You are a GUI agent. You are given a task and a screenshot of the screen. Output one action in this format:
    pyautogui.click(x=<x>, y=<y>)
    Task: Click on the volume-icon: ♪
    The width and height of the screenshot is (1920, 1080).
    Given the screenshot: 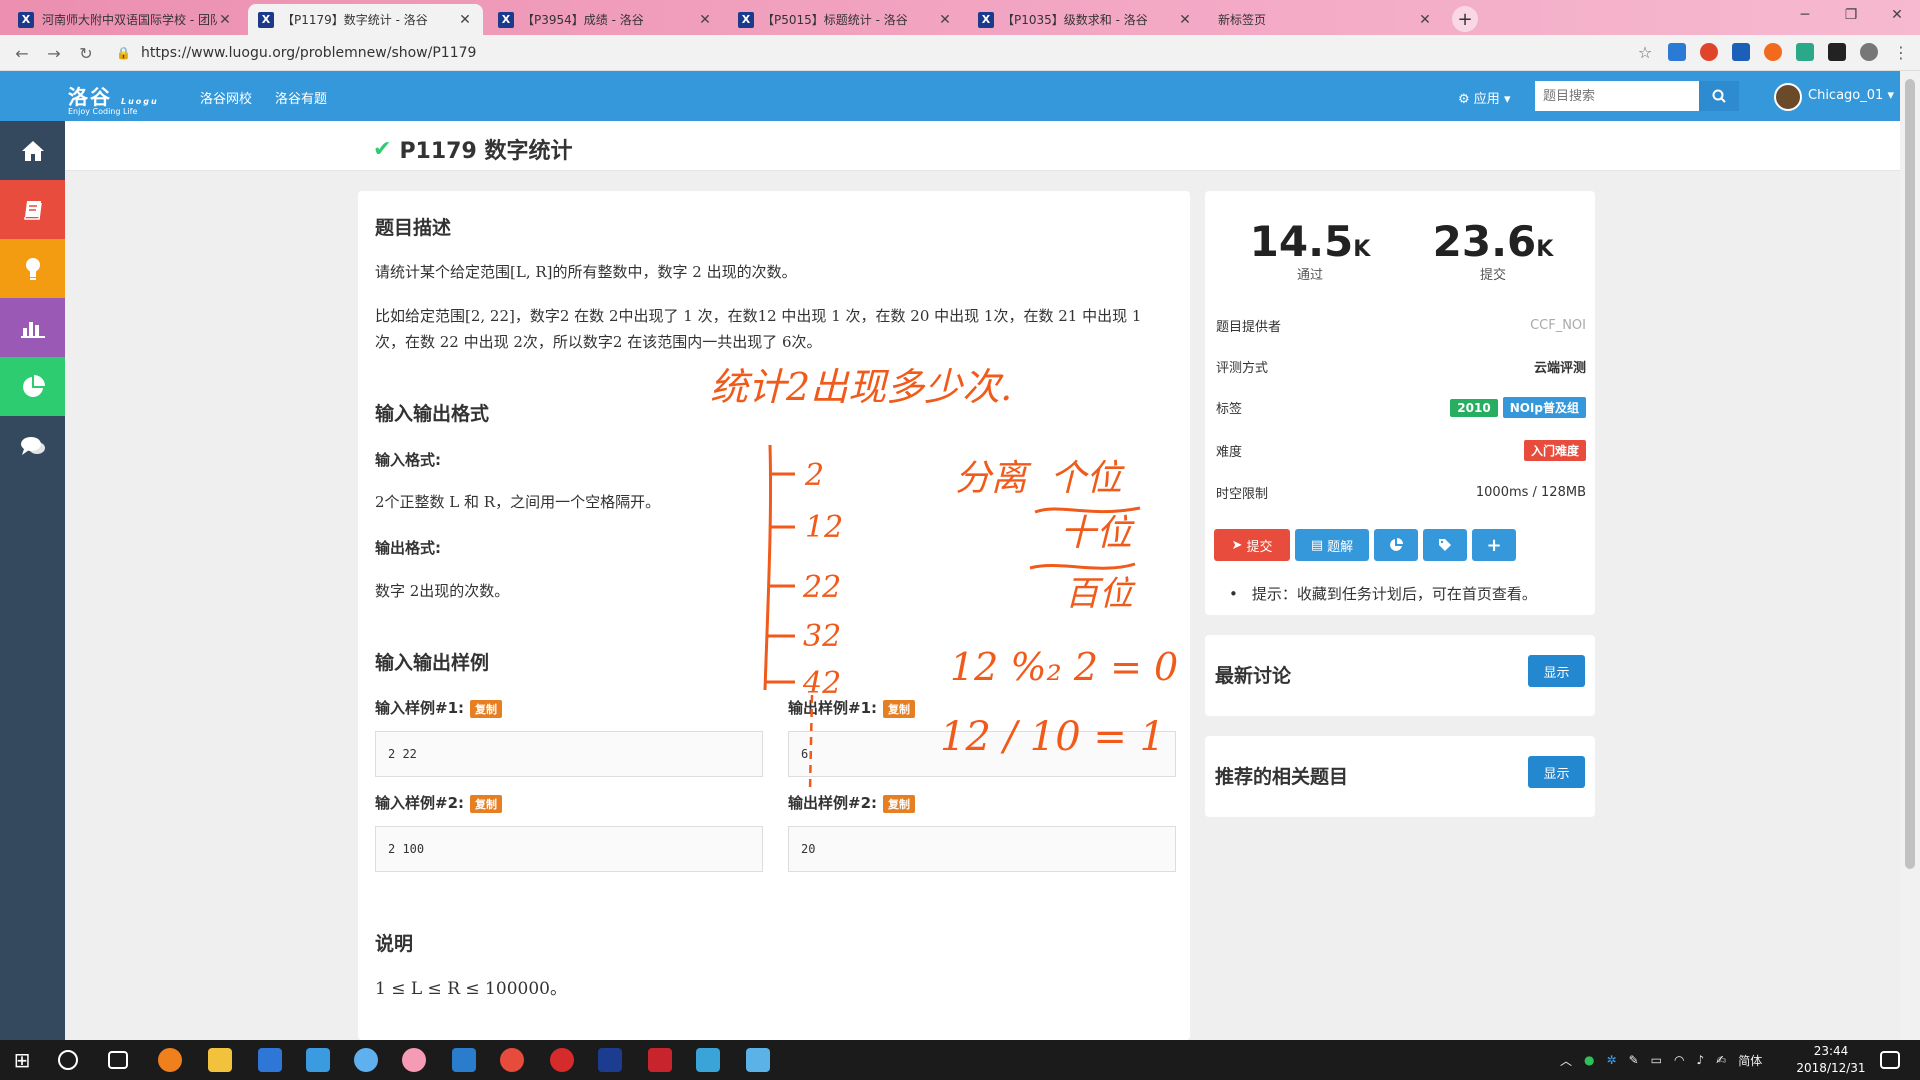 What is the action you would take?
    pyautogui.click(x=1700, y=1060)
    